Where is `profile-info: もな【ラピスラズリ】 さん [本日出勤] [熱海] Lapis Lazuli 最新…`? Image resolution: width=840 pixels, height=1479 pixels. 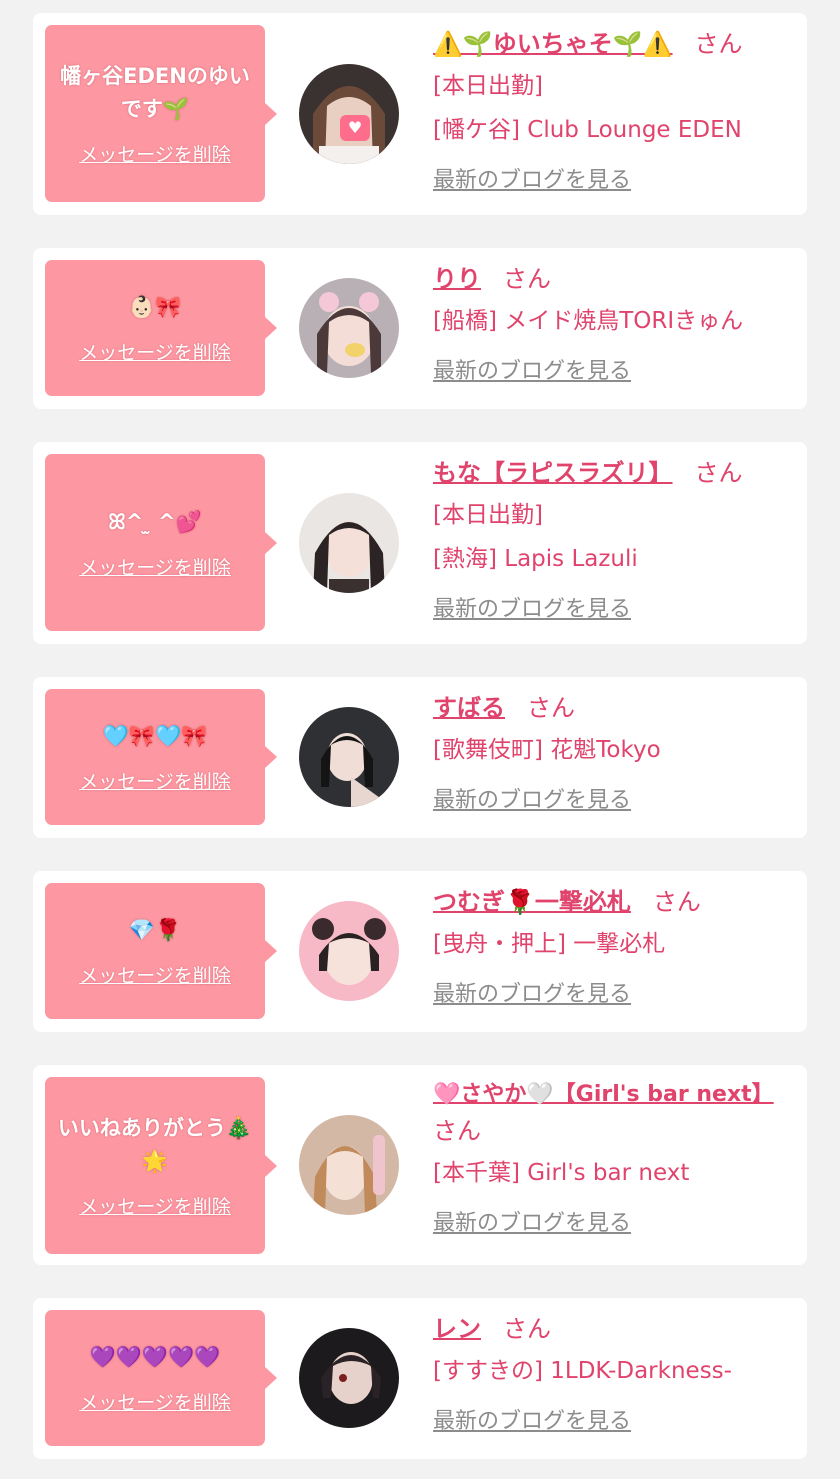 profile-info: もな【ラピスラズリ】 さん [本日出勤] [熱海] Lapis Lazuli 最新… is located at coordinates (614, 539).